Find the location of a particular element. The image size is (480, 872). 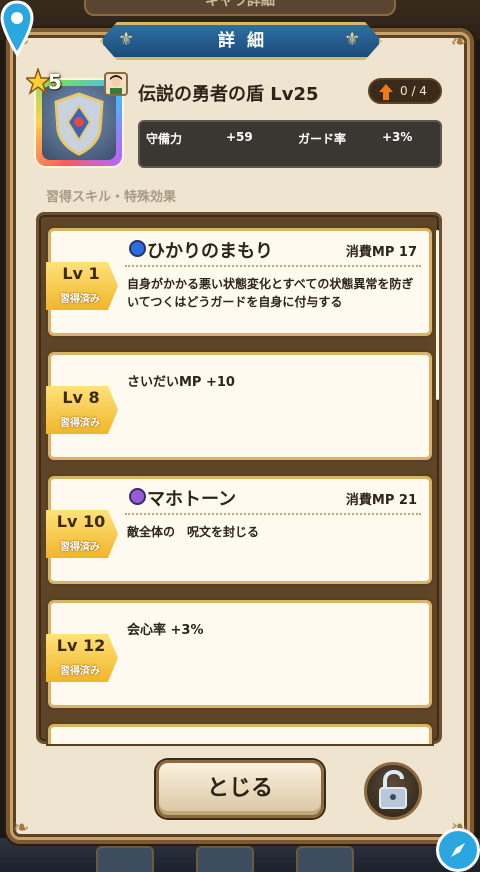

stat-guard-value: +3% is located at coordinates (397, 137).